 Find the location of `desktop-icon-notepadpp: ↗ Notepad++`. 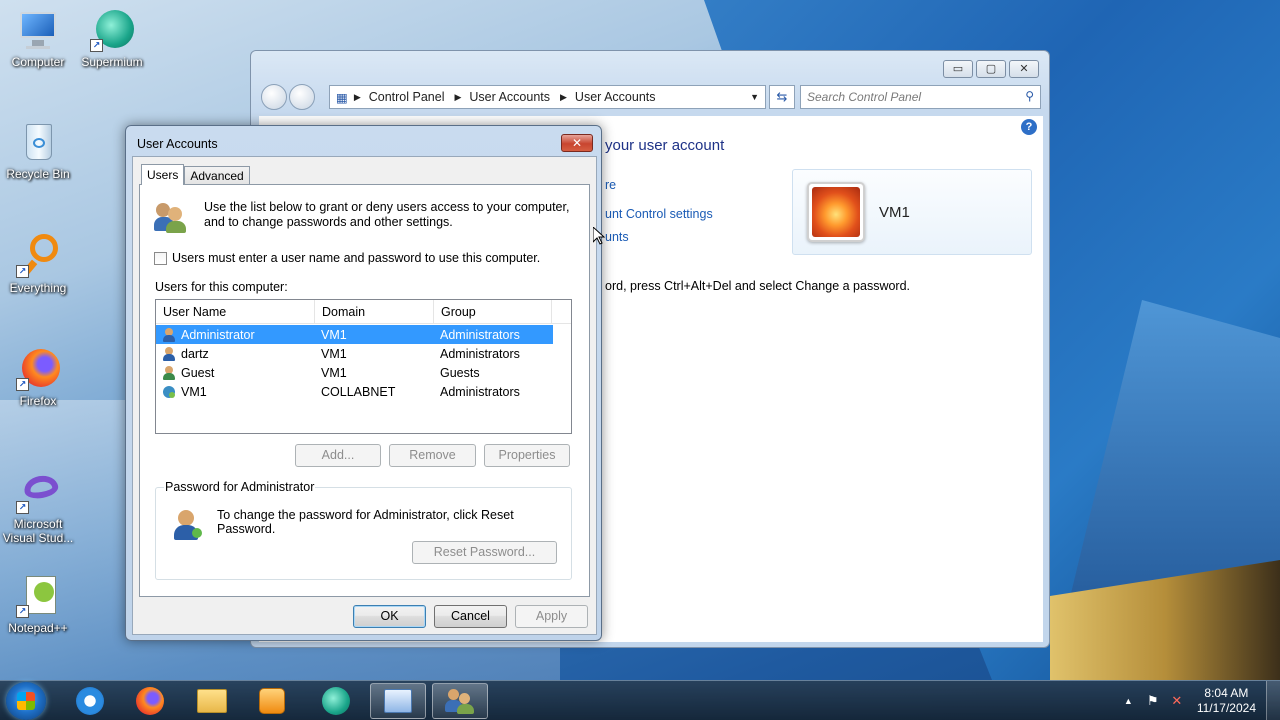

desktop-icon-notepadpp: ↗ Notepad++ is located at coordinates (38, 604).